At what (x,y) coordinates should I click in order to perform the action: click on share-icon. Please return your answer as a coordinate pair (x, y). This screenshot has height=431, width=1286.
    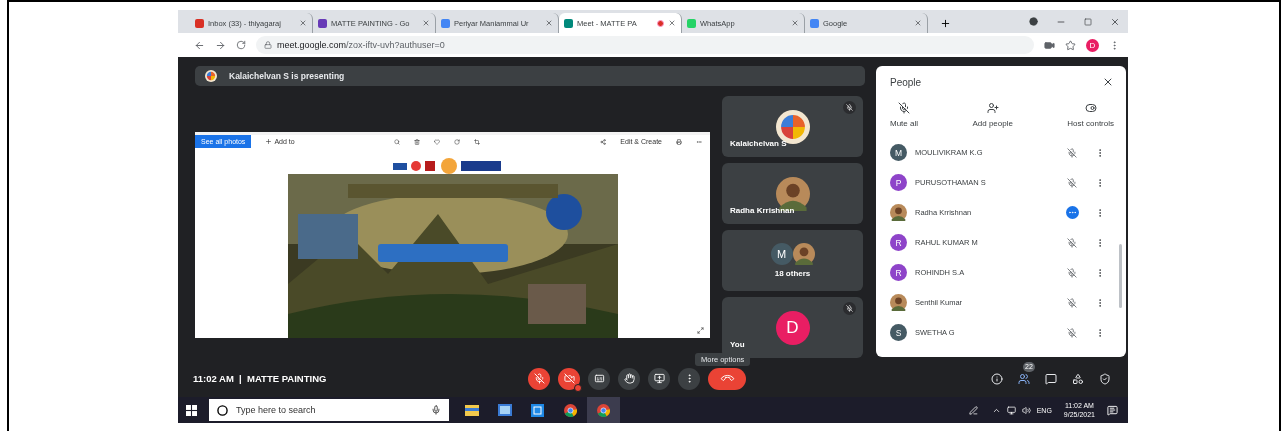
    Looking at the image, I should click on (603, 141).